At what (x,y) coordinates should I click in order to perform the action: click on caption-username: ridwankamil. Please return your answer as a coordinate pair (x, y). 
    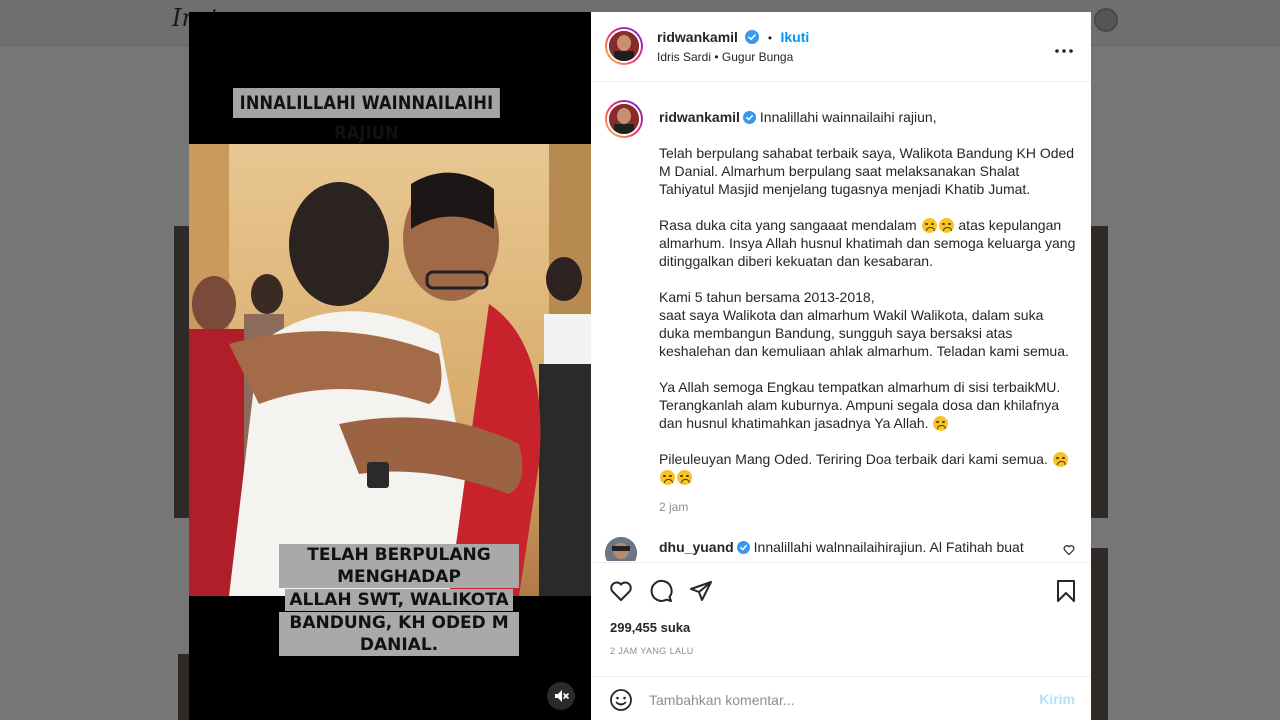
    Looking at the image, I should click on (699, 117).